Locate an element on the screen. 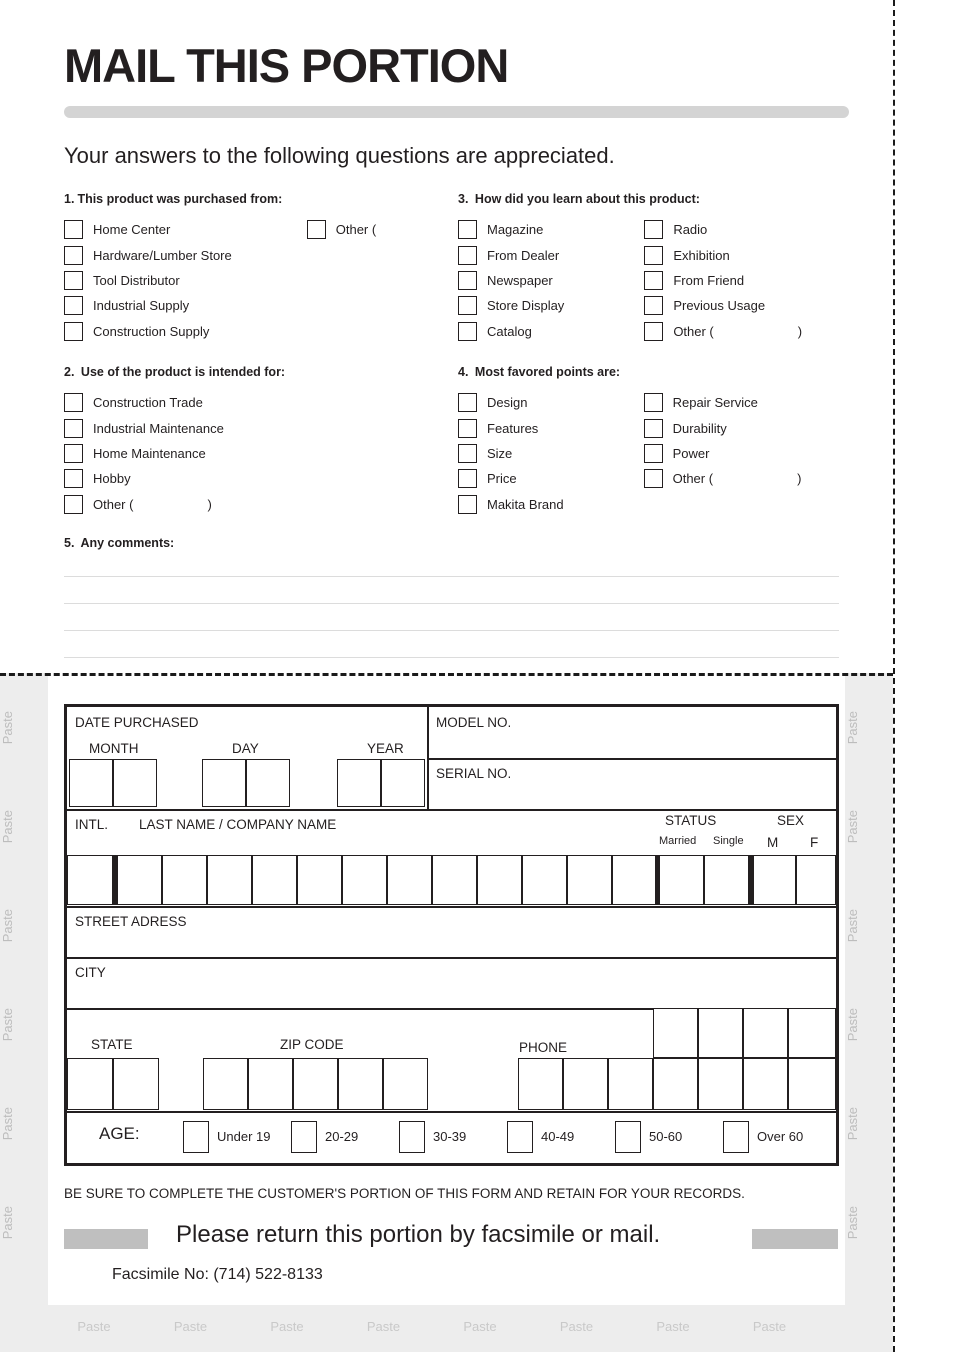 This screenshot has height=1352, width=954. option-construction-supply: Construction Supply is located at coordinates (148, 331).